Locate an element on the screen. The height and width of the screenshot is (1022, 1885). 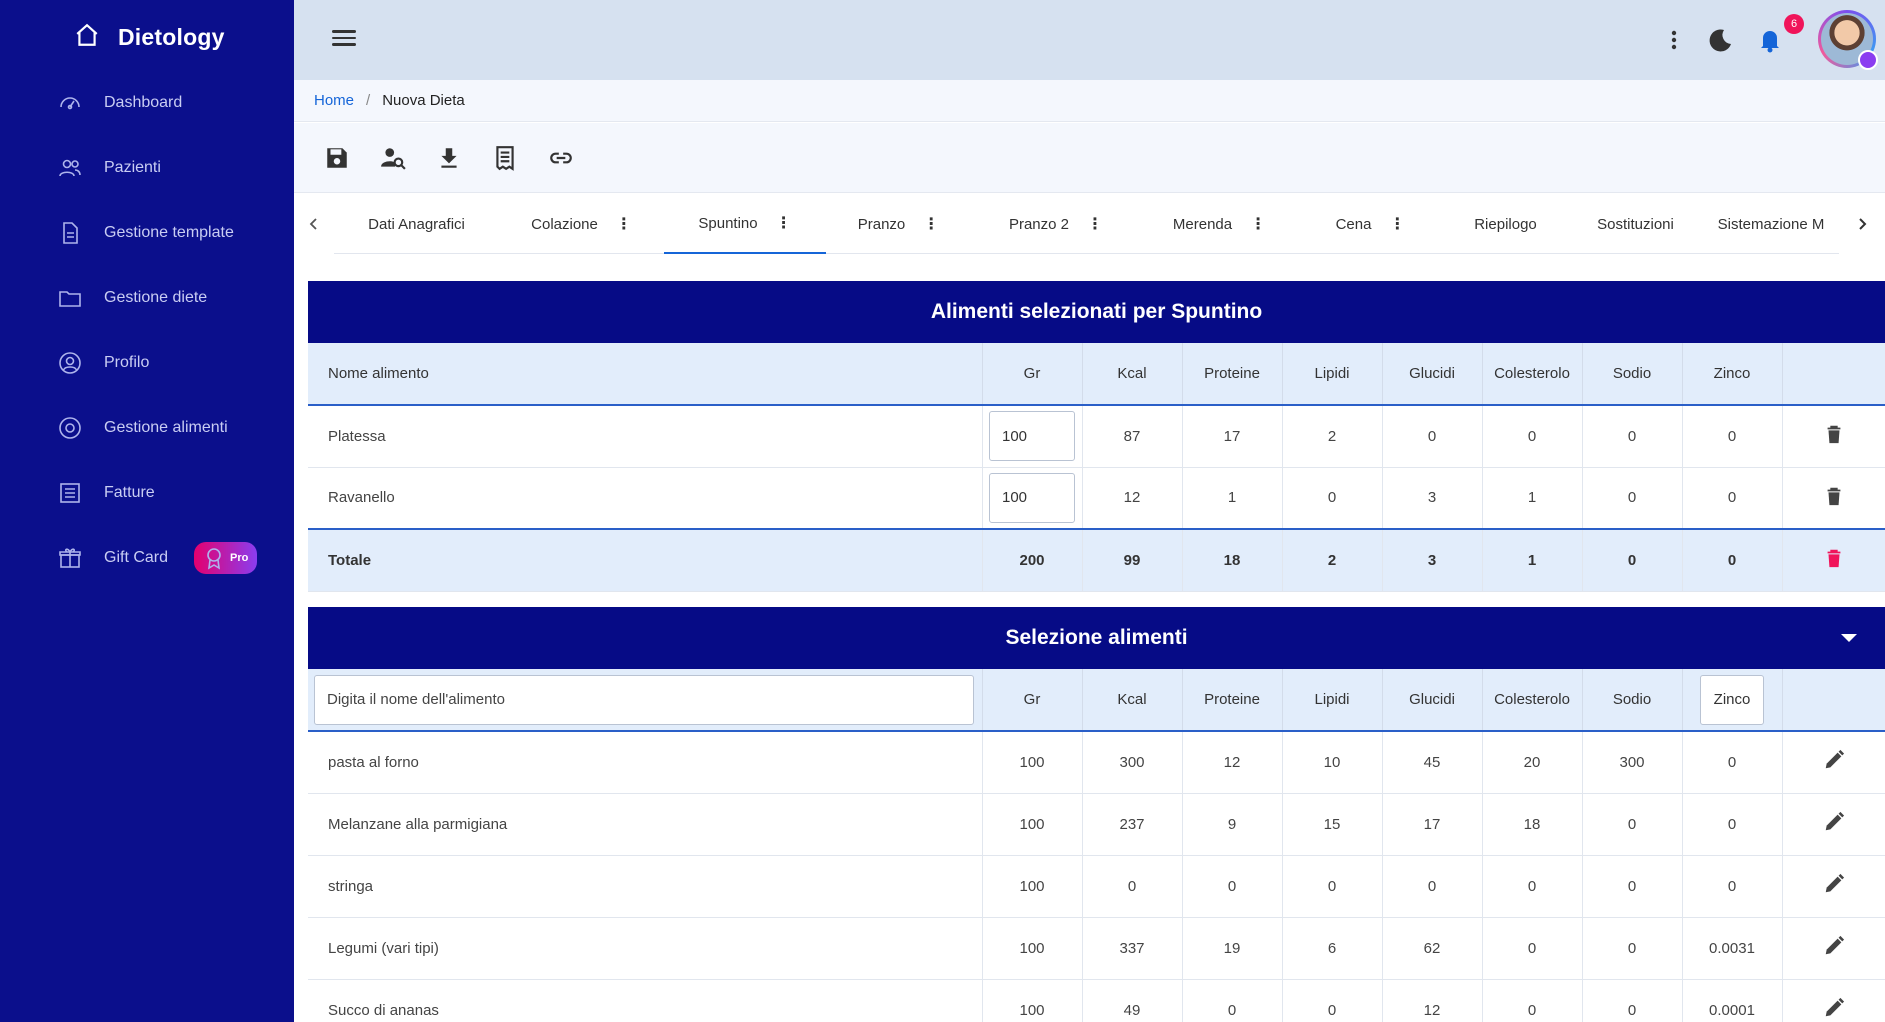
kcal-cell: 49 is located at coordinates (1132, 1000).